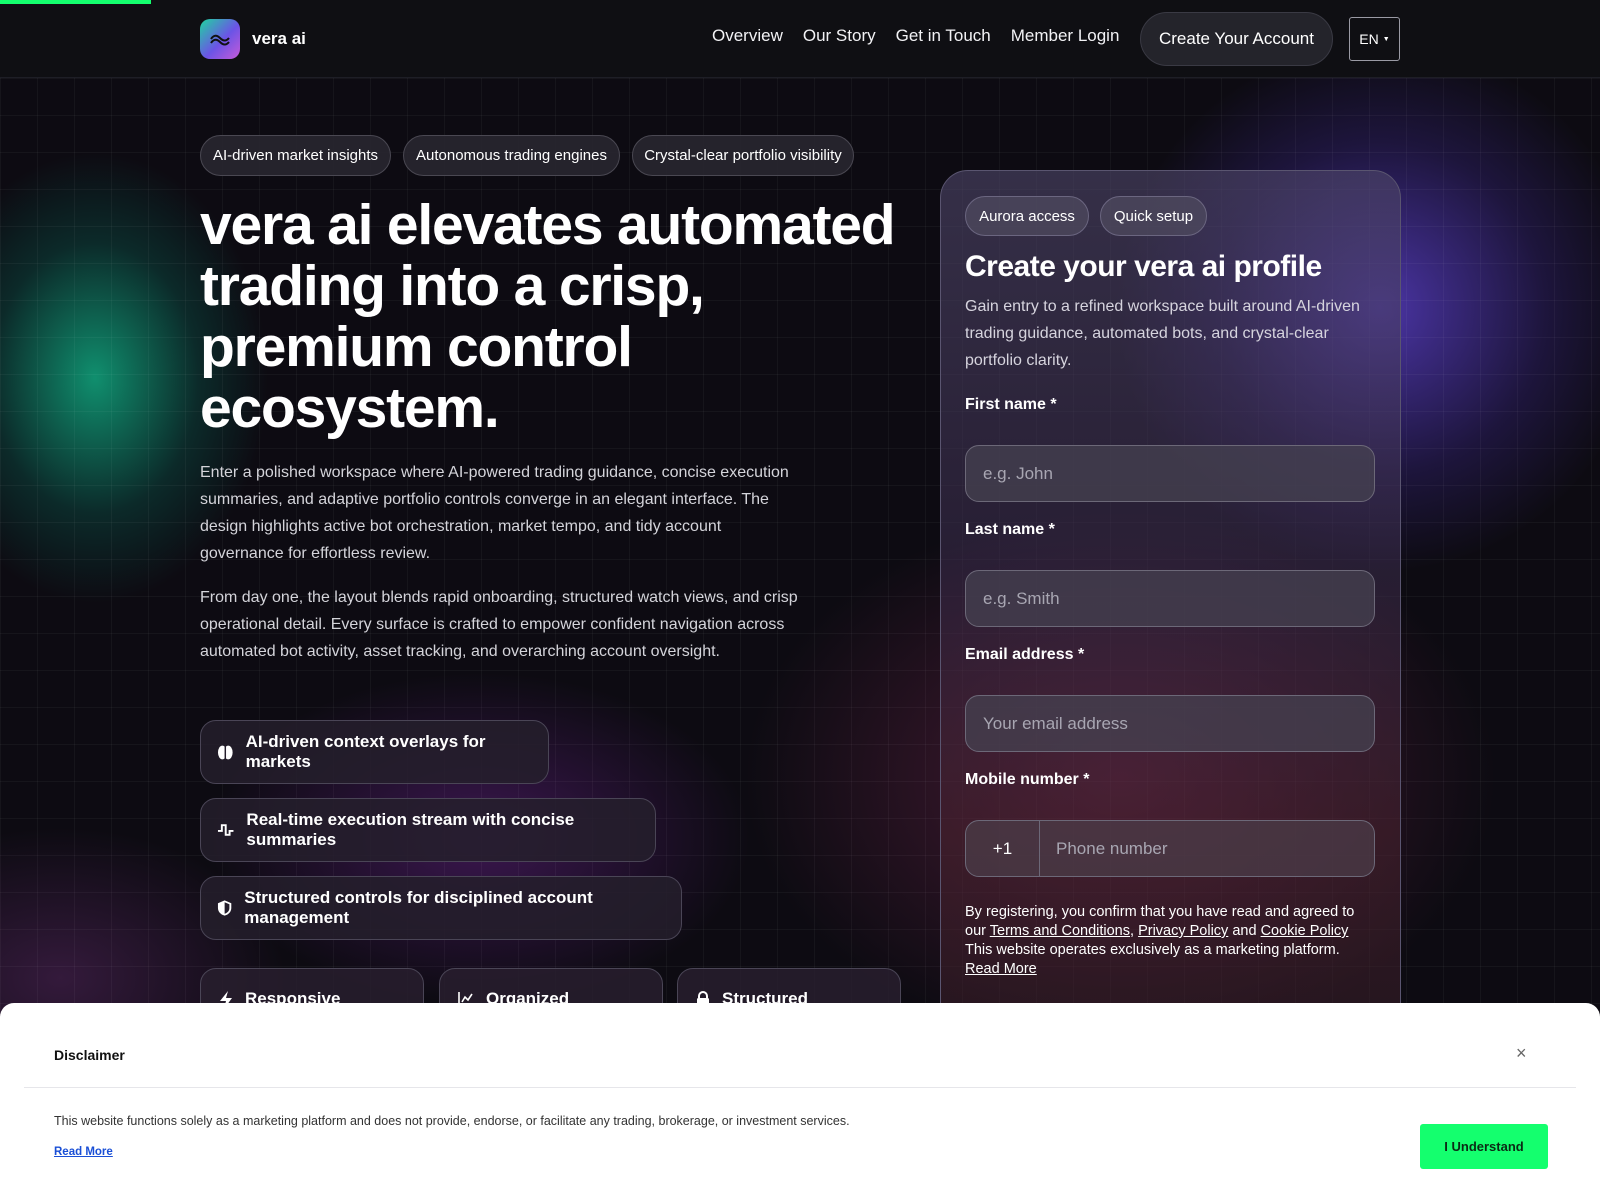 This screenshot has height=1200, width=1600. I want to click on hero-chip-portfolio-visibility: Crystal-clear portfolio visibility, so click(743, 155).